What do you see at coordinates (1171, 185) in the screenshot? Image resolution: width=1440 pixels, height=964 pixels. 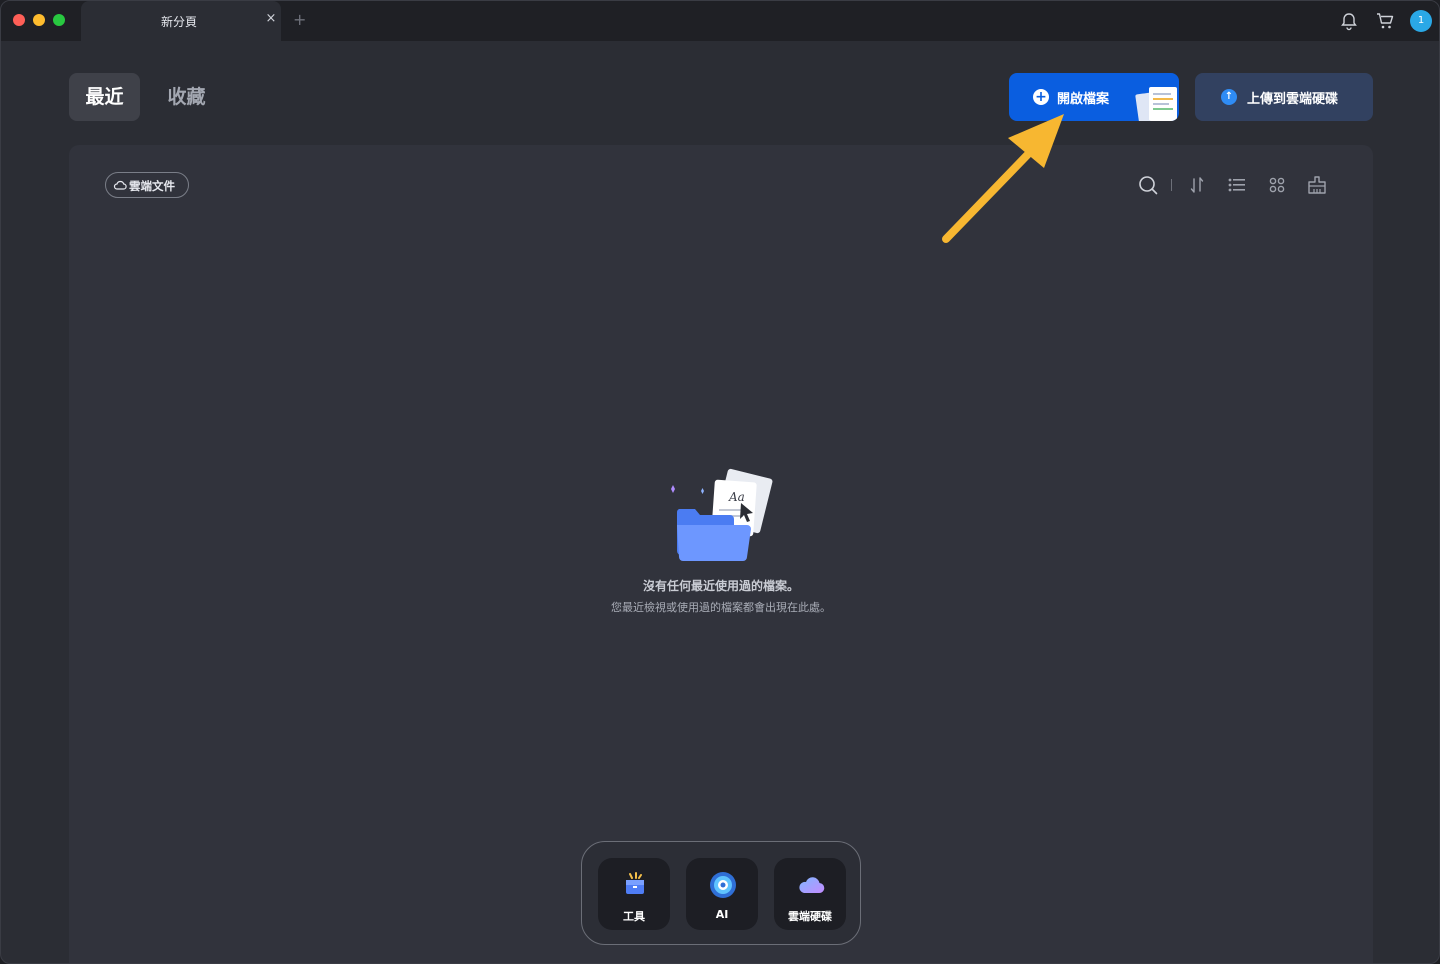 I see `toolbar-divider` at bounding box center [1171, 185].